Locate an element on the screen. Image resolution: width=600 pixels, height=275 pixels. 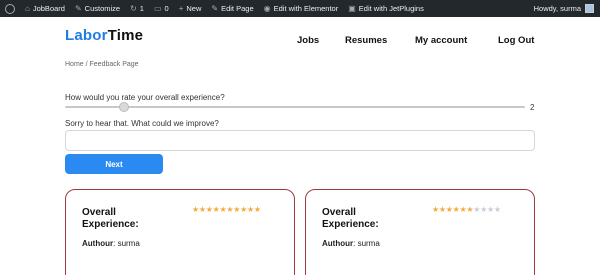
comments-link: ▭ 0 is located at coordinates (161, 8).